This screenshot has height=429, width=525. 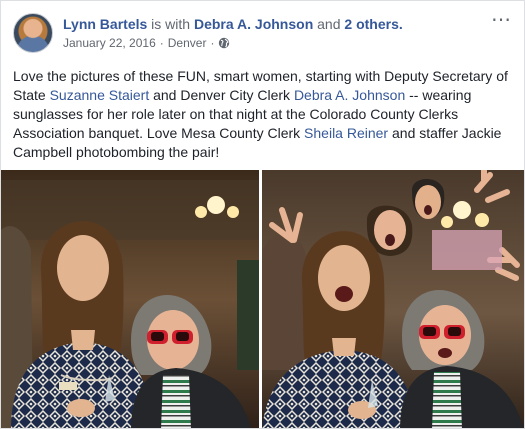 I want to click on author-avatar, so click(x=33, y=33).